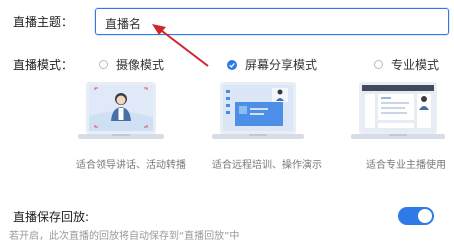 The width and height of the screenshot is (454, 242). Describe the element at coordinates (272, 21) in the screenshot. I see `live-topic-input: 直播名` at that location.